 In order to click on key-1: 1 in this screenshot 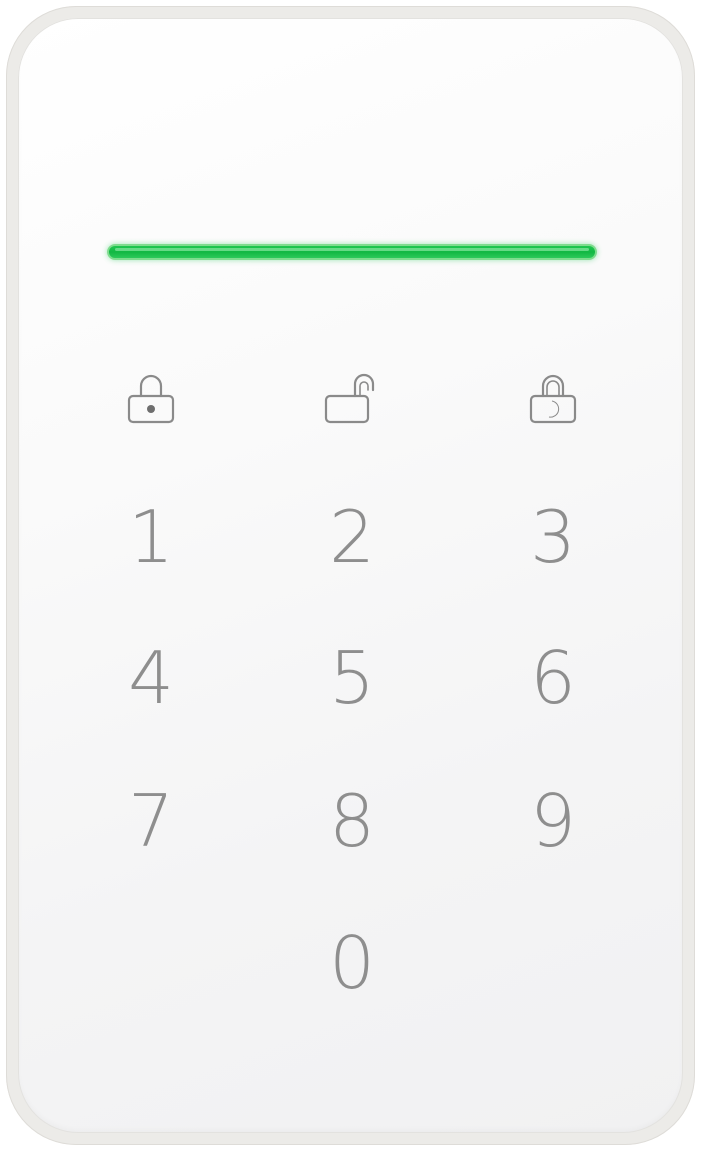, I will do `click(151, 537)`.